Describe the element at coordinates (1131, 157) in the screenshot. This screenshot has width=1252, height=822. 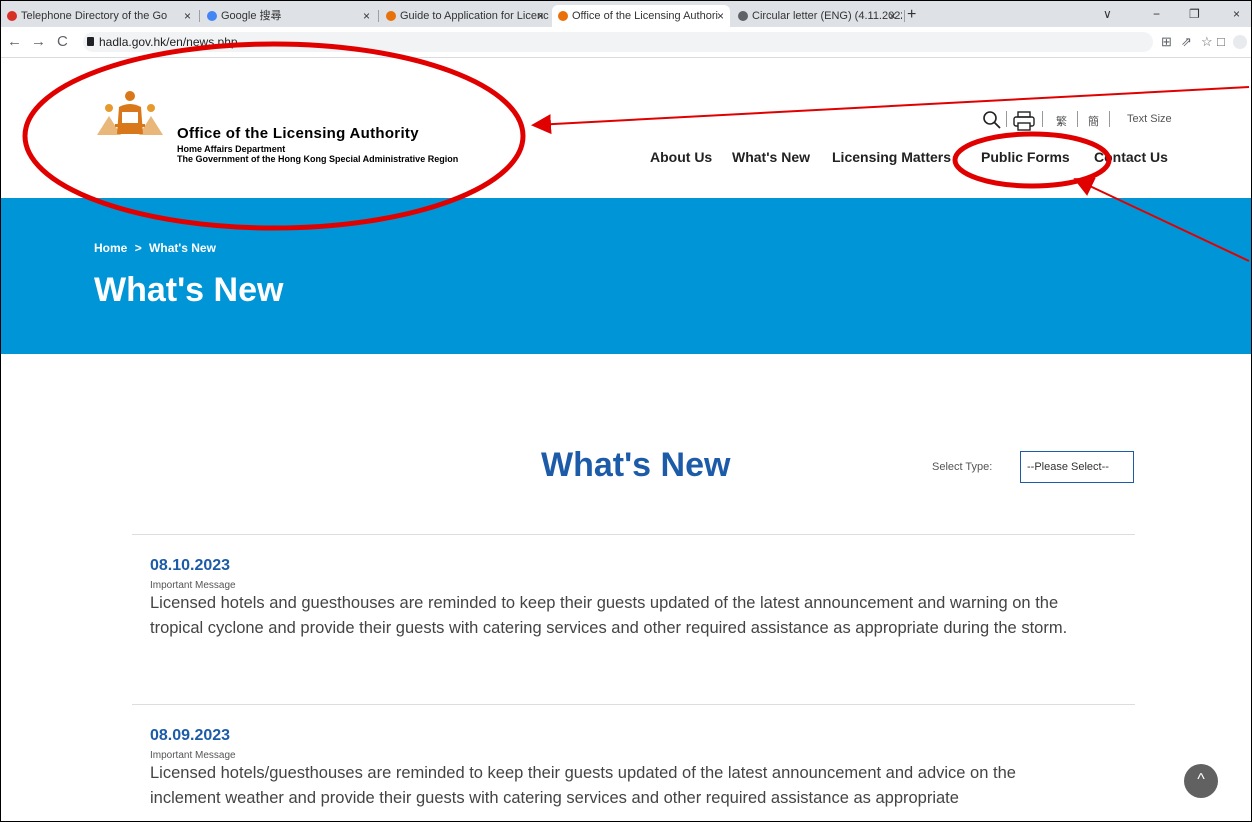
I see `nav-contact-us: Contact Us` at that location.